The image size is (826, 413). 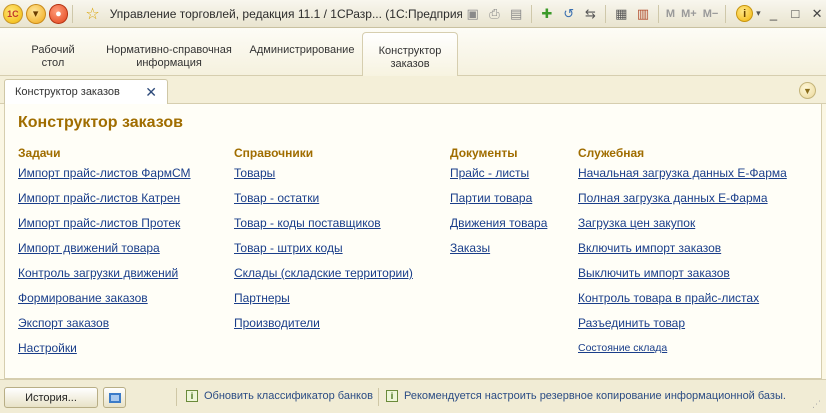 I want to click on section-administration: Администрирование, so click(x=302, y=44).